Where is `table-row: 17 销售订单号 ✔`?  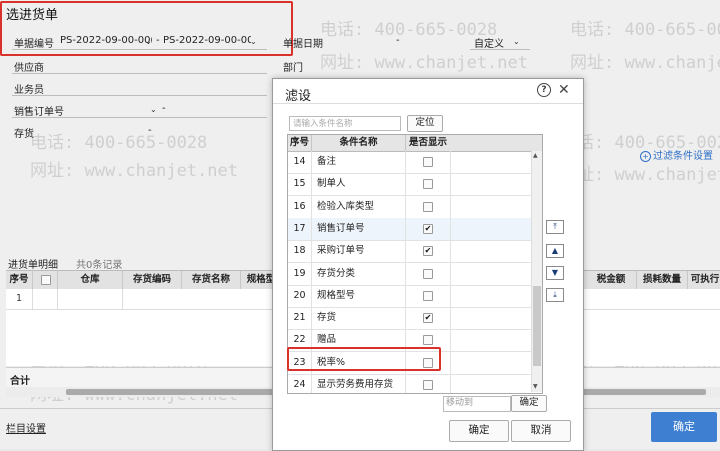
table-row: 17 销售订单号 ✔ is located at coordinates (415, 229).